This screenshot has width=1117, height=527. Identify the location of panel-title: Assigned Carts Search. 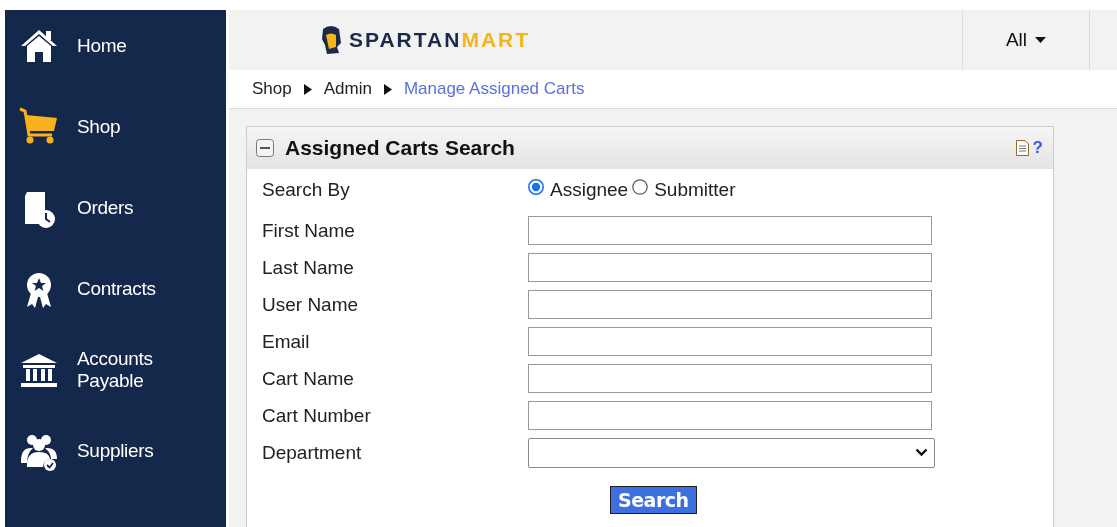
(400, 148).